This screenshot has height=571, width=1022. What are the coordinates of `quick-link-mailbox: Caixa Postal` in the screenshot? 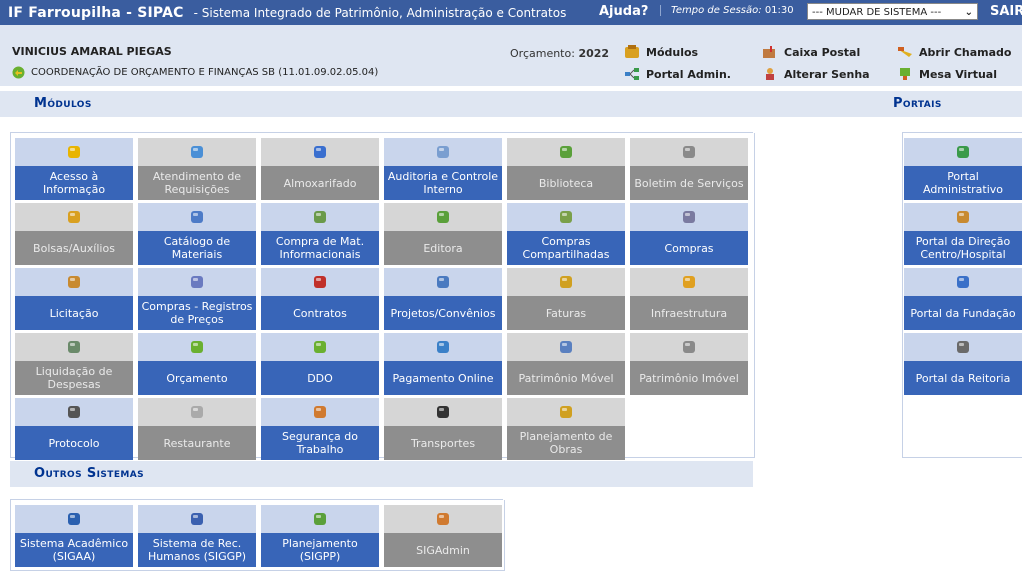 It's located at (811, 52).